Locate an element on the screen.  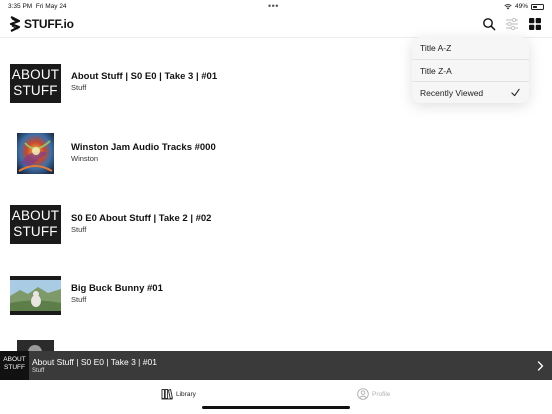
grid-view-icon is located at coordinates (535, 24).